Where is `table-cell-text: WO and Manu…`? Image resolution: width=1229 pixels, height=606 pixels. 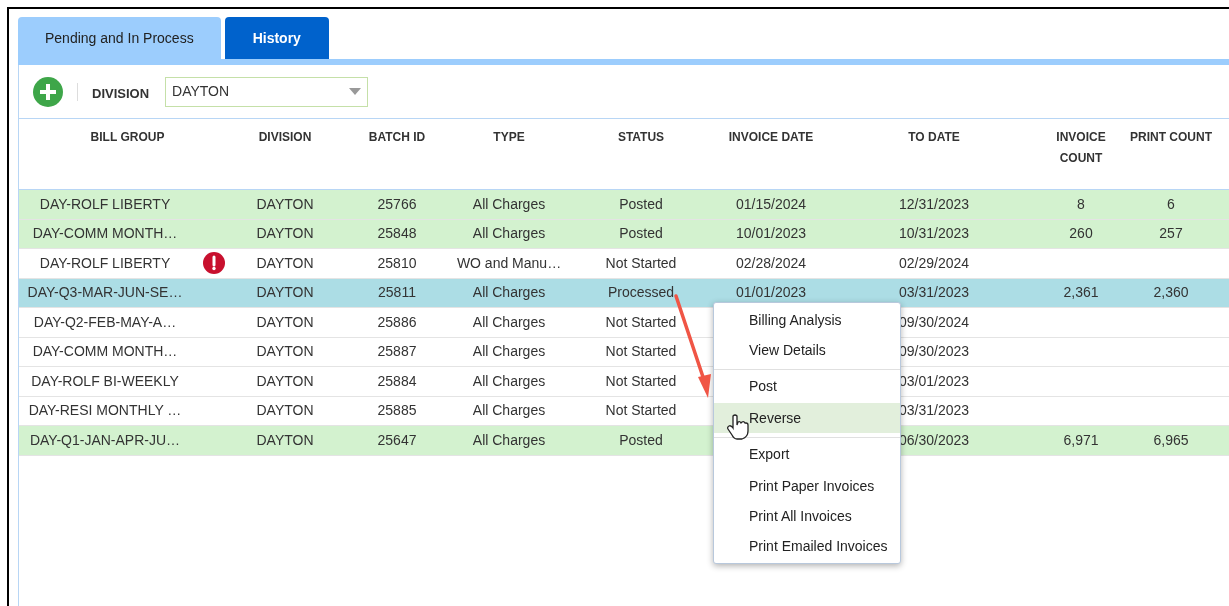
table-cell-text: WO and Manu… is located at coordinates (509, 263).